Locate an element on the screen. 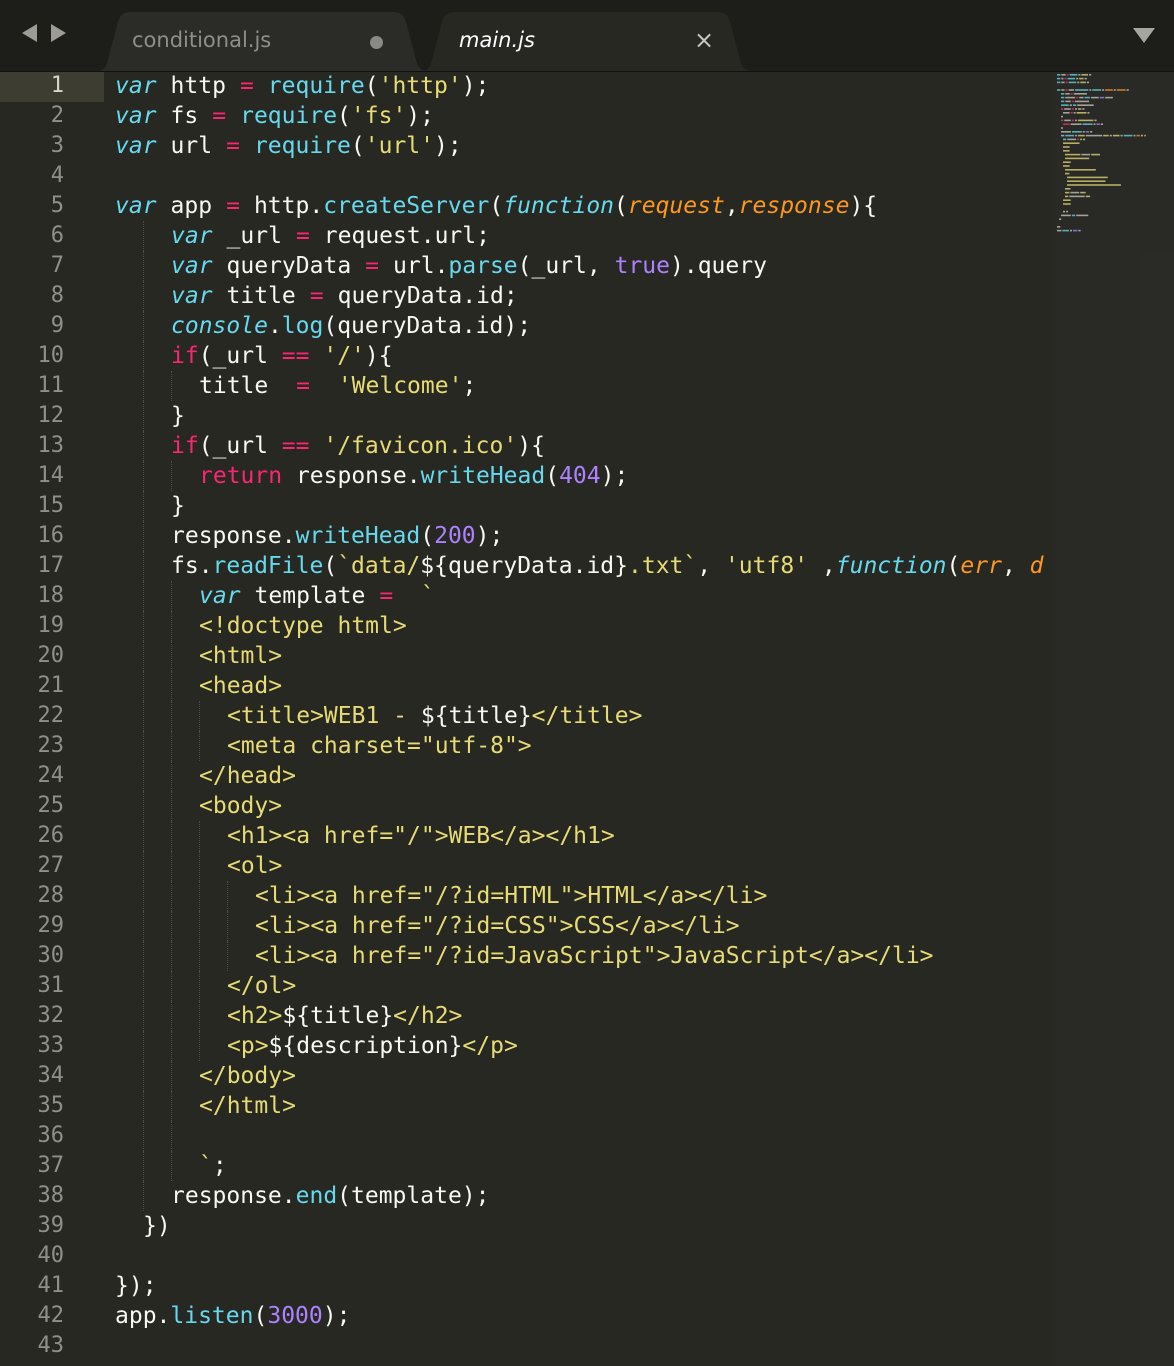  close-icon: × is located at coordinates (704, 40).